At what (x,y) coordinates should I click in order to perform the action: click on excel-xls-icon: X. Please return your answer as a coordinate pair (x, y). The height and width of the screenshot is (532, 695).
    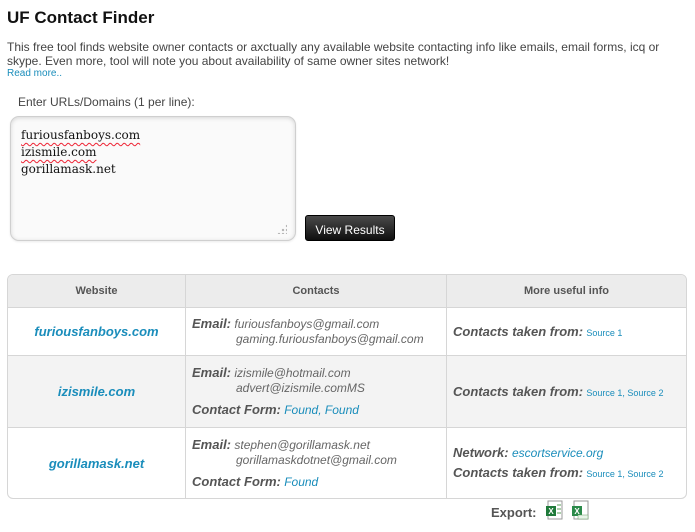
    Looking at the image, I should click on (554, 510).